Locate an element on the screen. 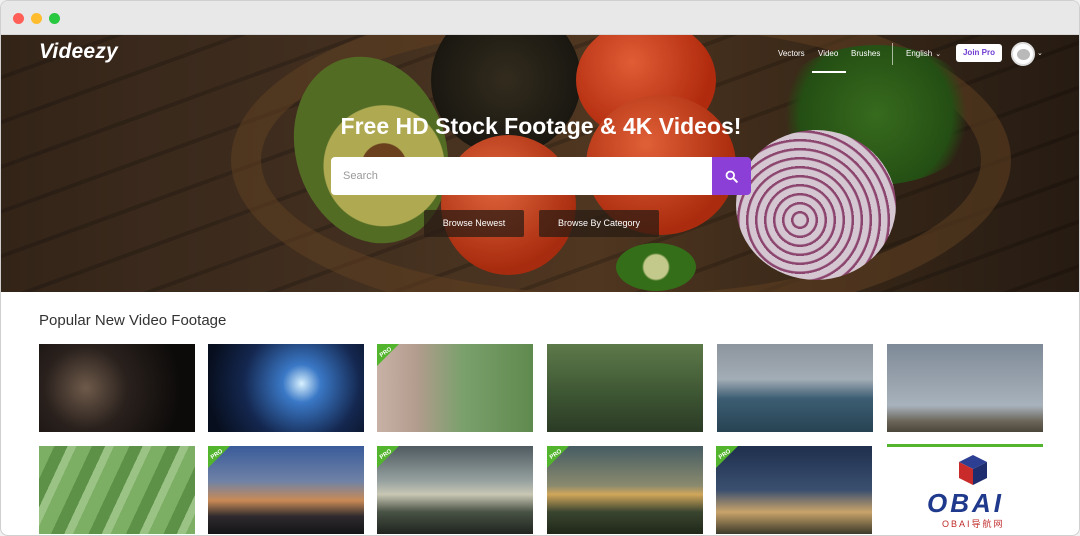  title-bar is located at coordinates (540, 18).